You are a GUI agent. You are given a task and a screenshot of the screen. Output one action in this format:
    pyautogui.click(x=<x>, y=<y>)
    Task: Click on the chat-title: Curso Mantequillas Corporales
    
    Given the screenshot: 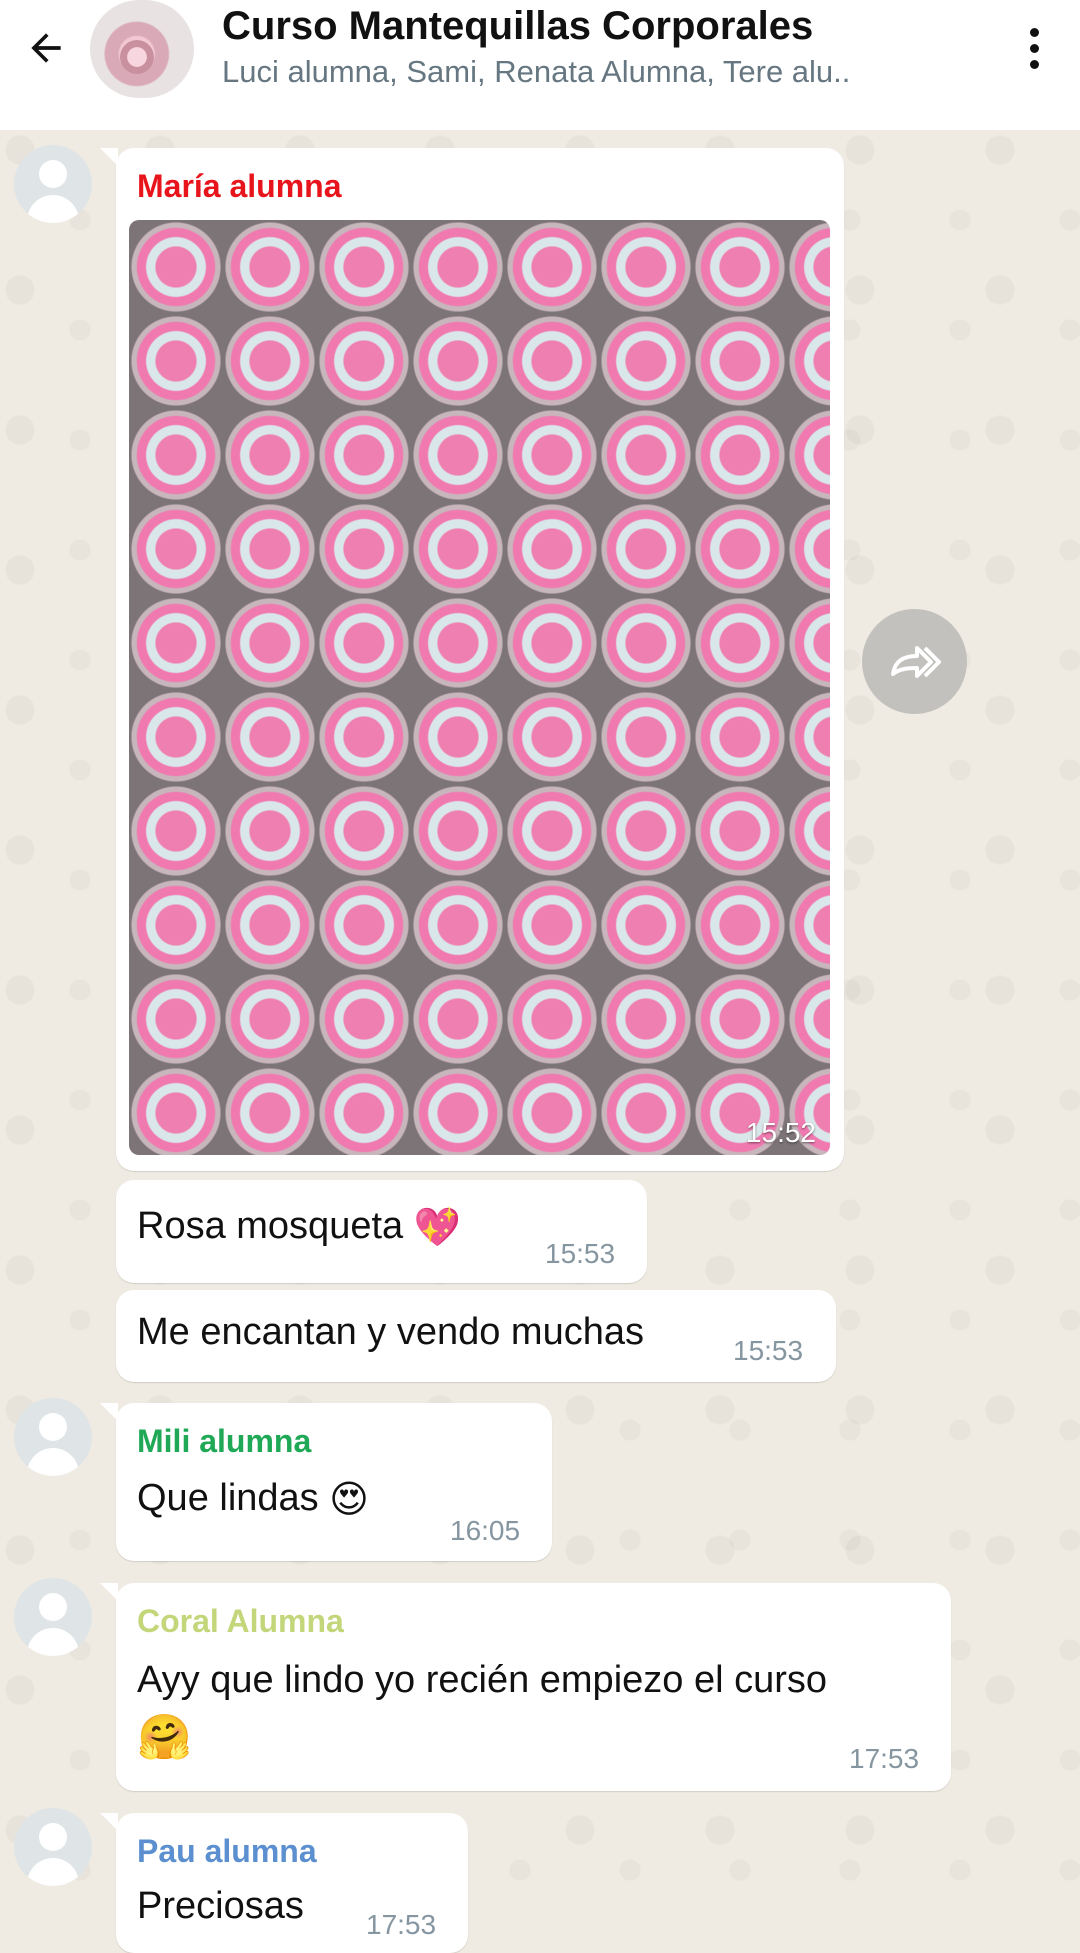 What is the action you would take?
    pyautogui.click(x=517, y=26)
    